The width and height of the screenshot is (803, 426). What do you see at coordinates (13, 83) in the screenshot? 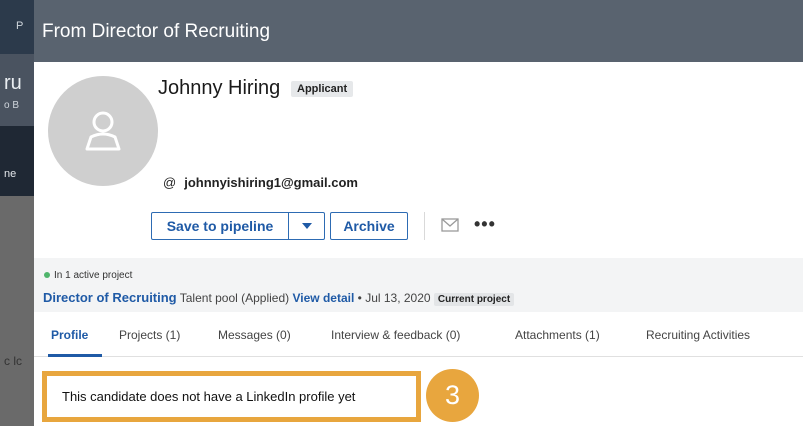
I see `background-heading-fragment: ru` at bounding box center [13, 83].